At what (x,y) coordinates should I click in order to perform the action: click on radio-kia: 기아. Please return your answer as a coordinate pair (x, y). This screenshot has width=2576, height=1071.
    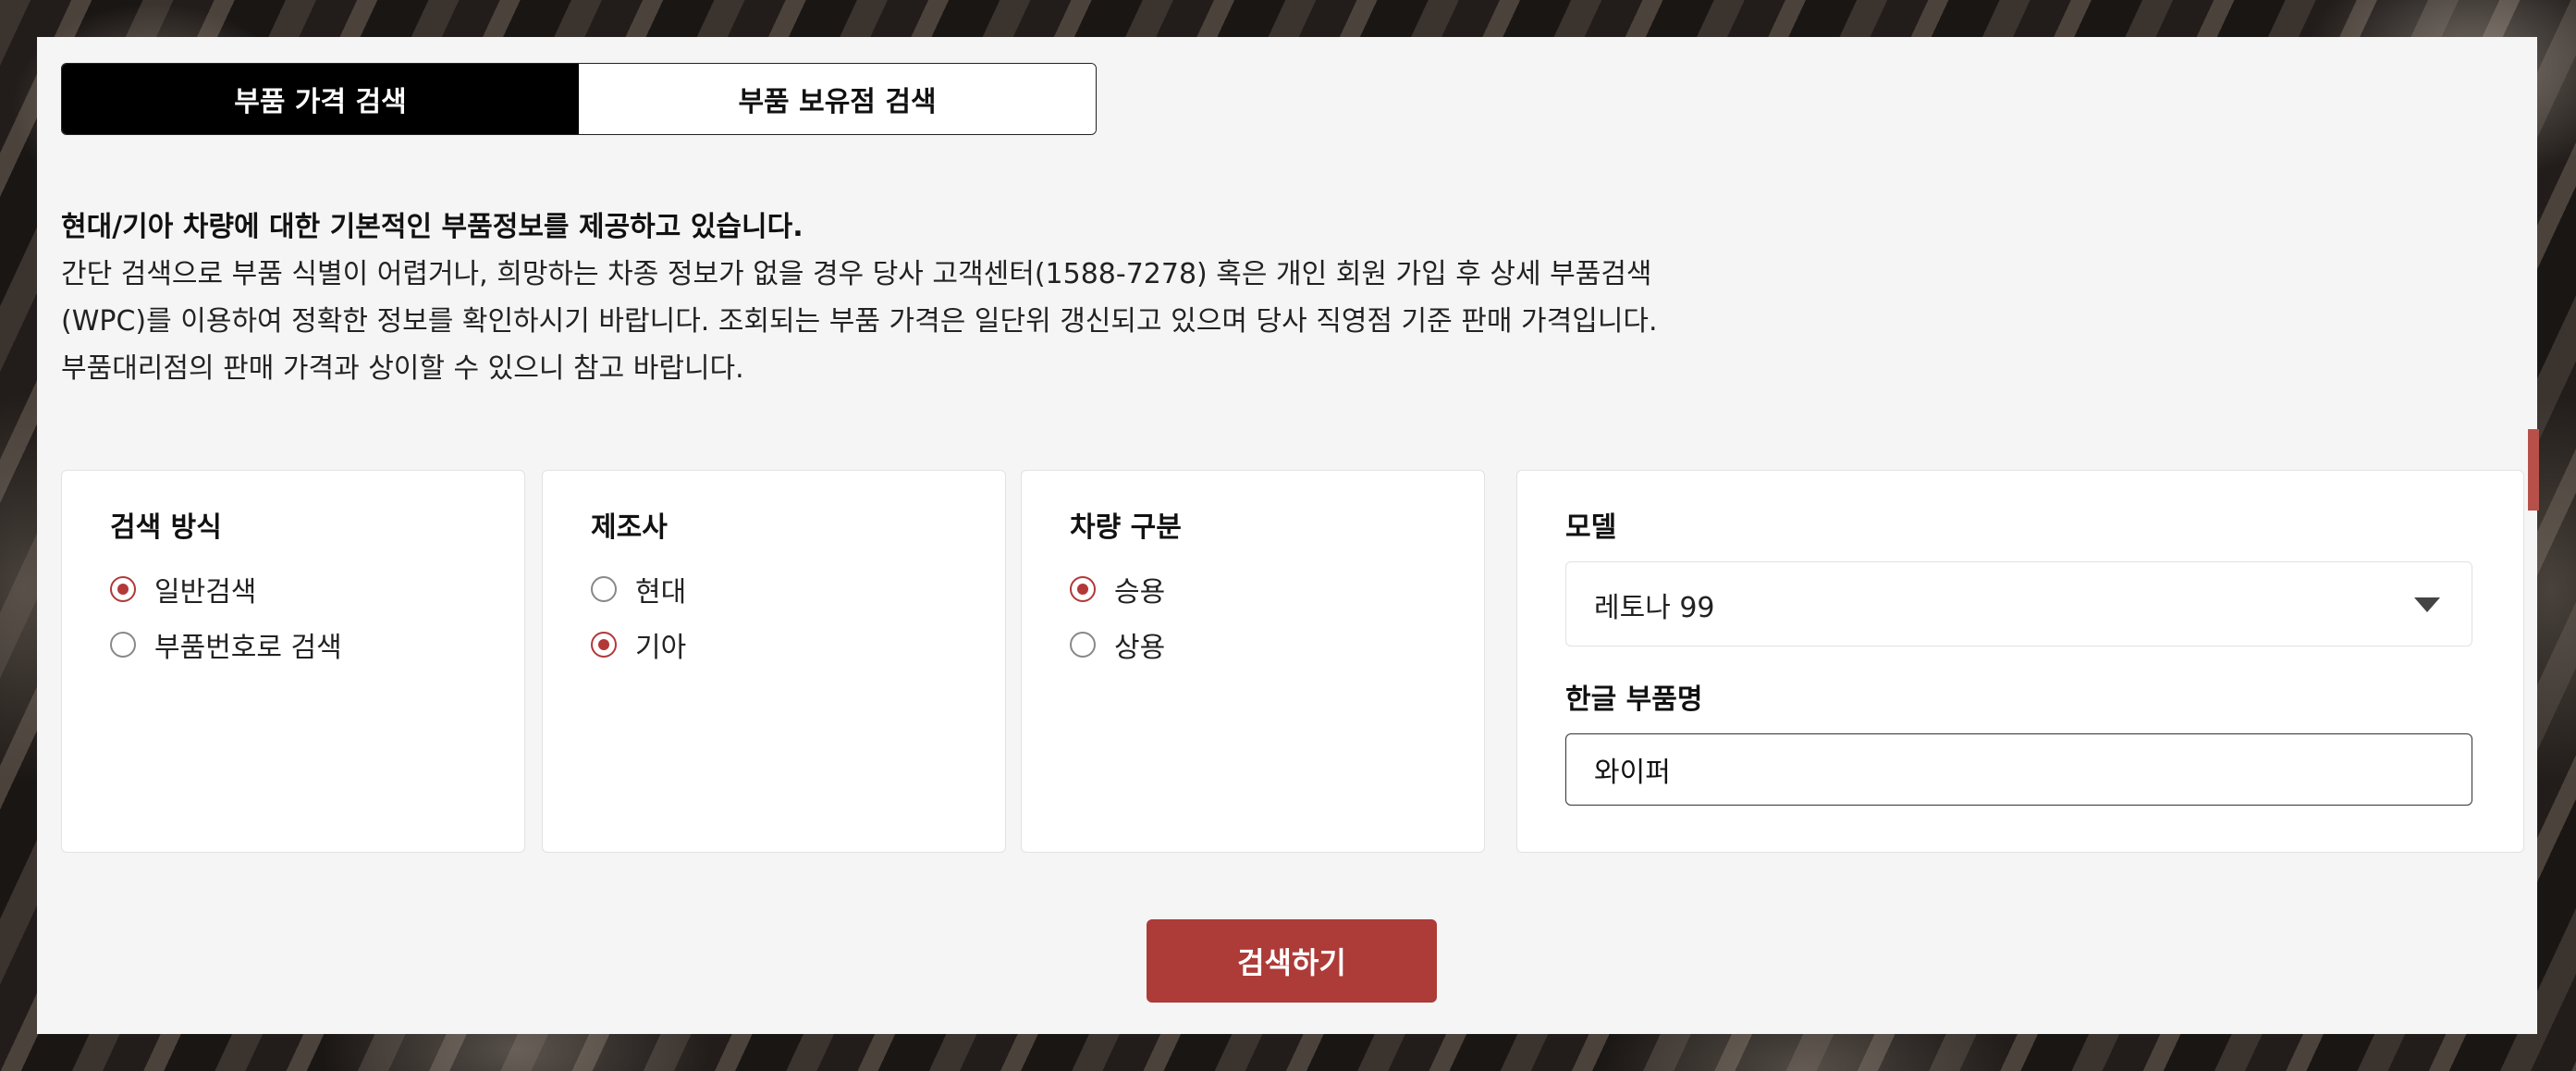
    Looking at the image, I should click on (638, 644).